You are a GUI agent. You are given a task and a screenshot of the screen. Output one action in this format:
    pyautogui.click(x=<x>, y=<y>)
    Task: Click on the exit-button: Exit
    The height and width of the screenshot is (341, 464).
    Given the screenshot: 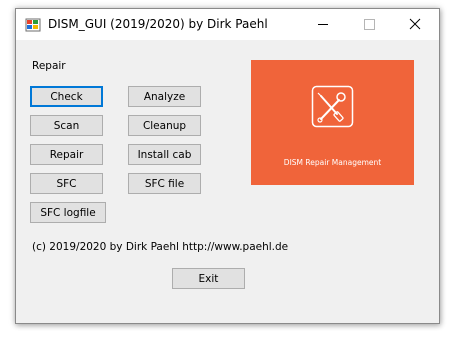 What is the action you would take?
    pyautogui.click(x=208, y=278)
    